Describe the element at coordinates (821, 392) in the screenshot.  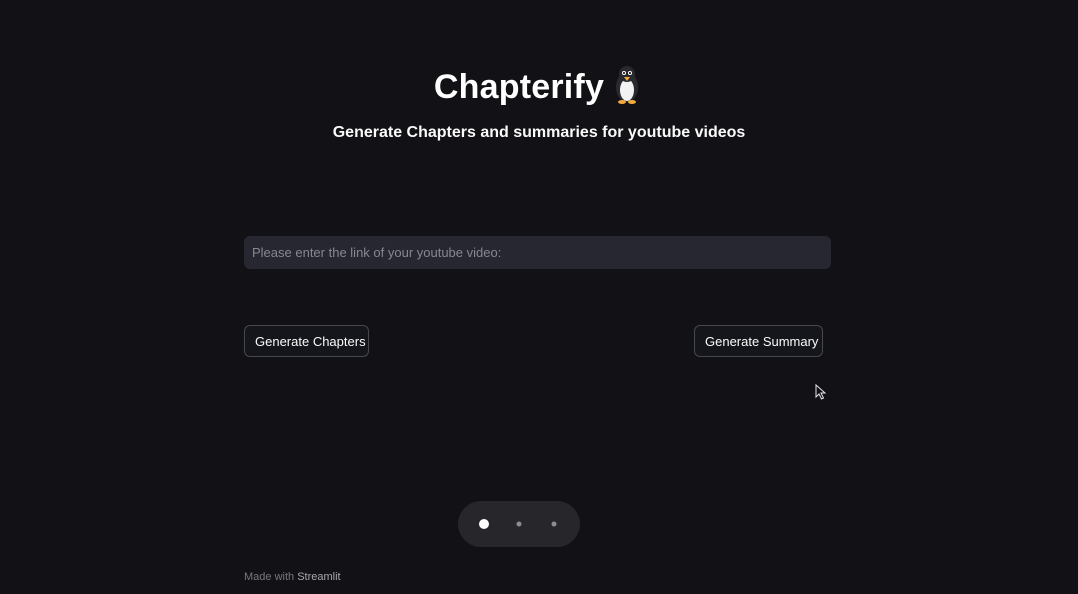
I see `mouse-cursor-icon` at that location.